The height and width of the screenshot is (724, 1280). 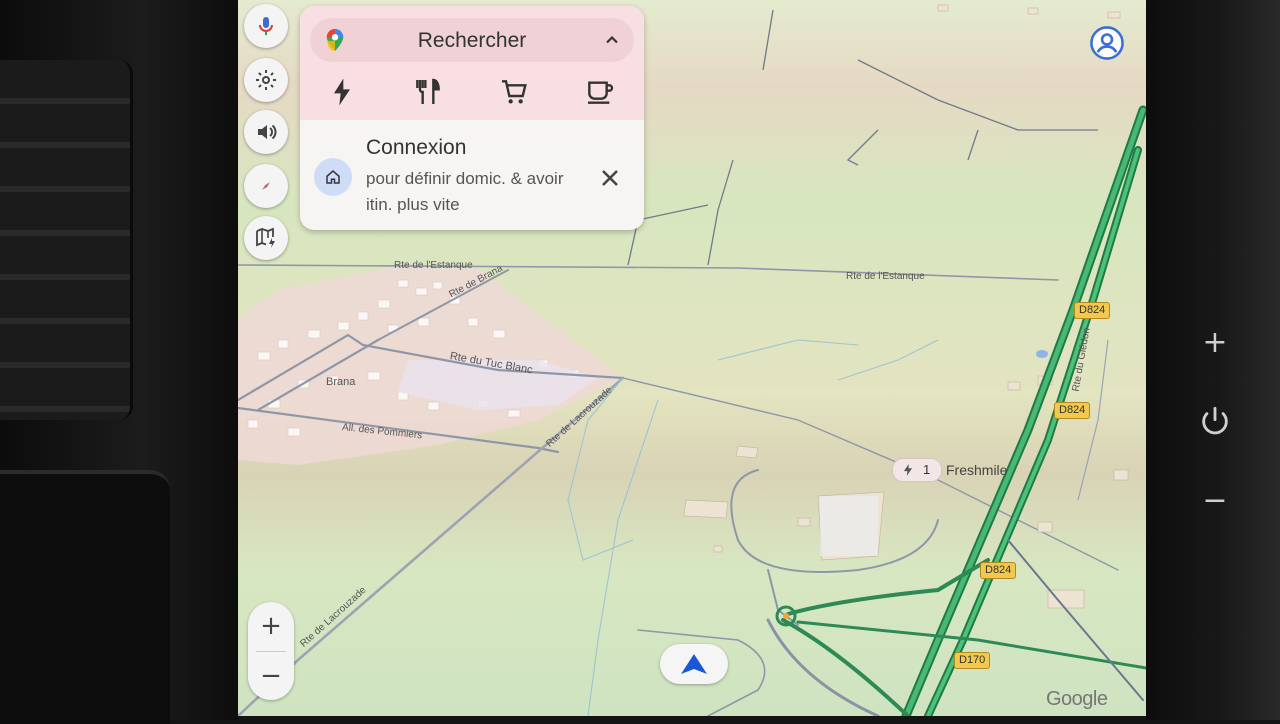 I want to click on warehouse, so click(x=849, y=526).